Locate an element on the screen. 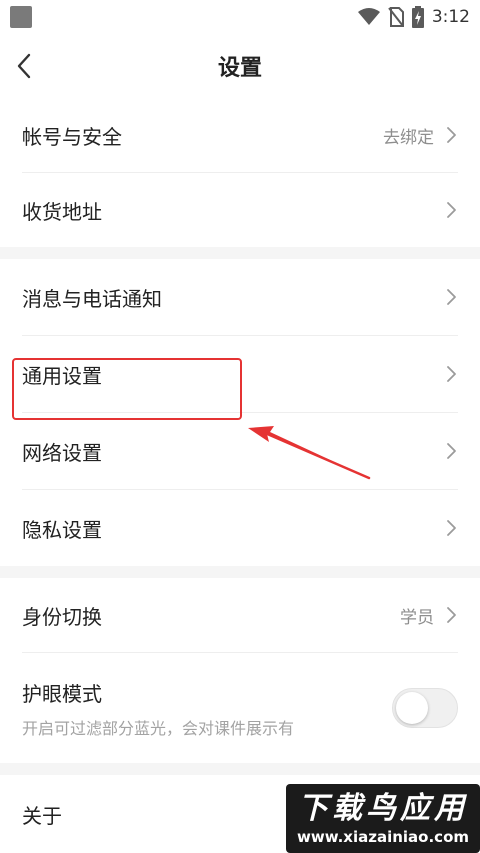  settings-row-privacy: 隐私设置 is located at coordinates (240, 528).